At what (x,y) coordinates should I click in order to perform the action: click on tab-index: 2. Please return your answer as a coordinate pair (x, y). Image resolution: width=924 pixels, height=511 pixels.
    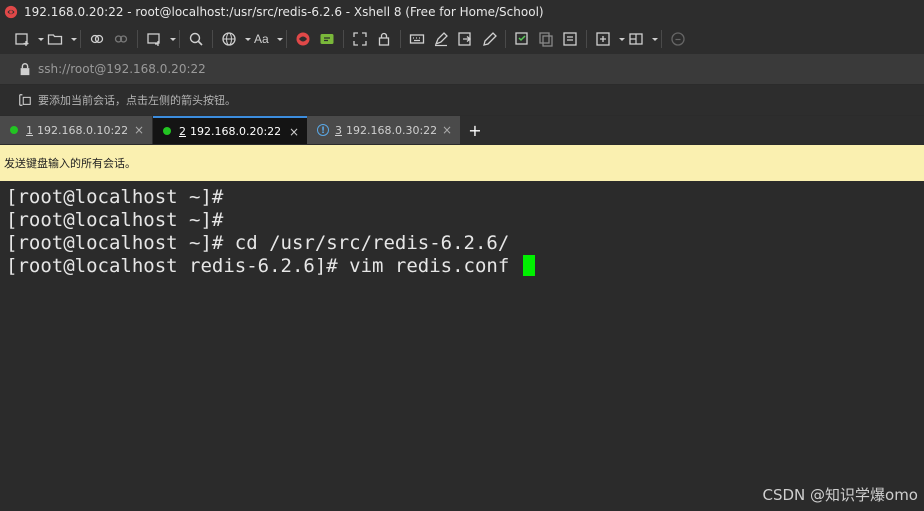
    Looking at the image, I should click on (182, 131).